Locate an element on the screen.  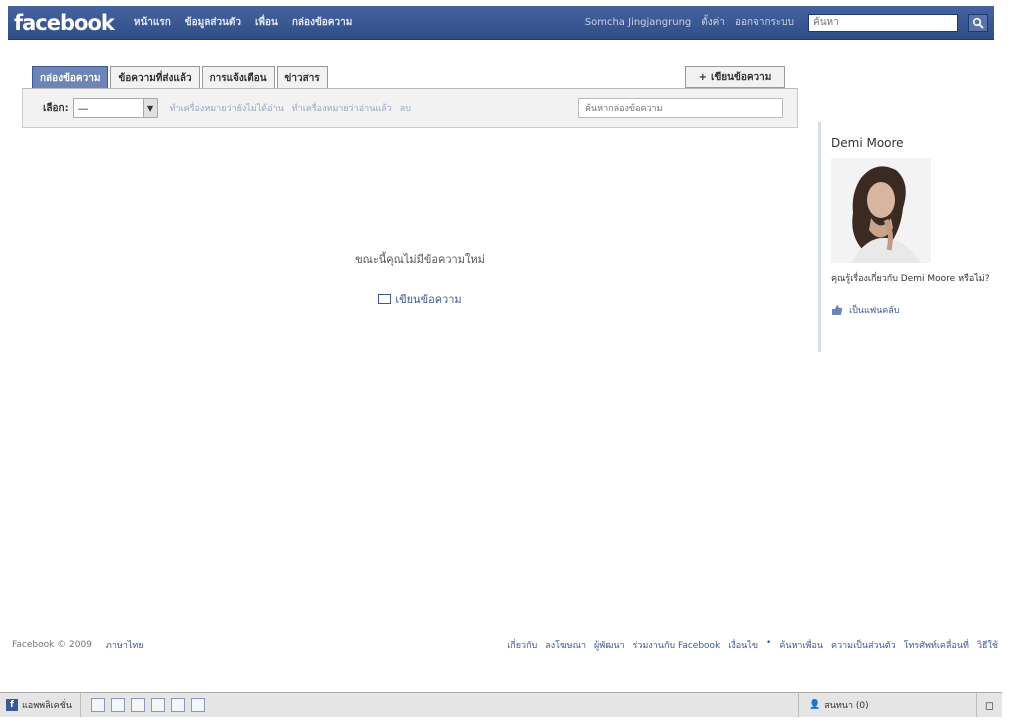
photos-icon is located at coordinates (97, 705).